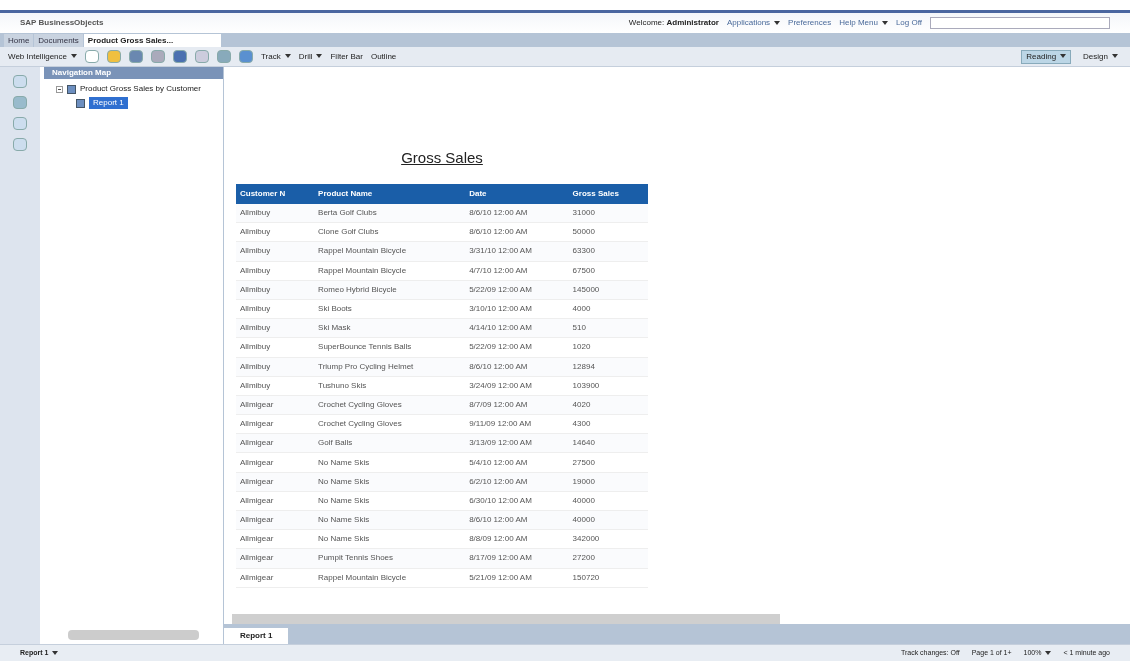  Describe the element at coordinates (517, 251) in the screenshot. I see `table-cell: 3/31/10 12:00 AM` at that location.